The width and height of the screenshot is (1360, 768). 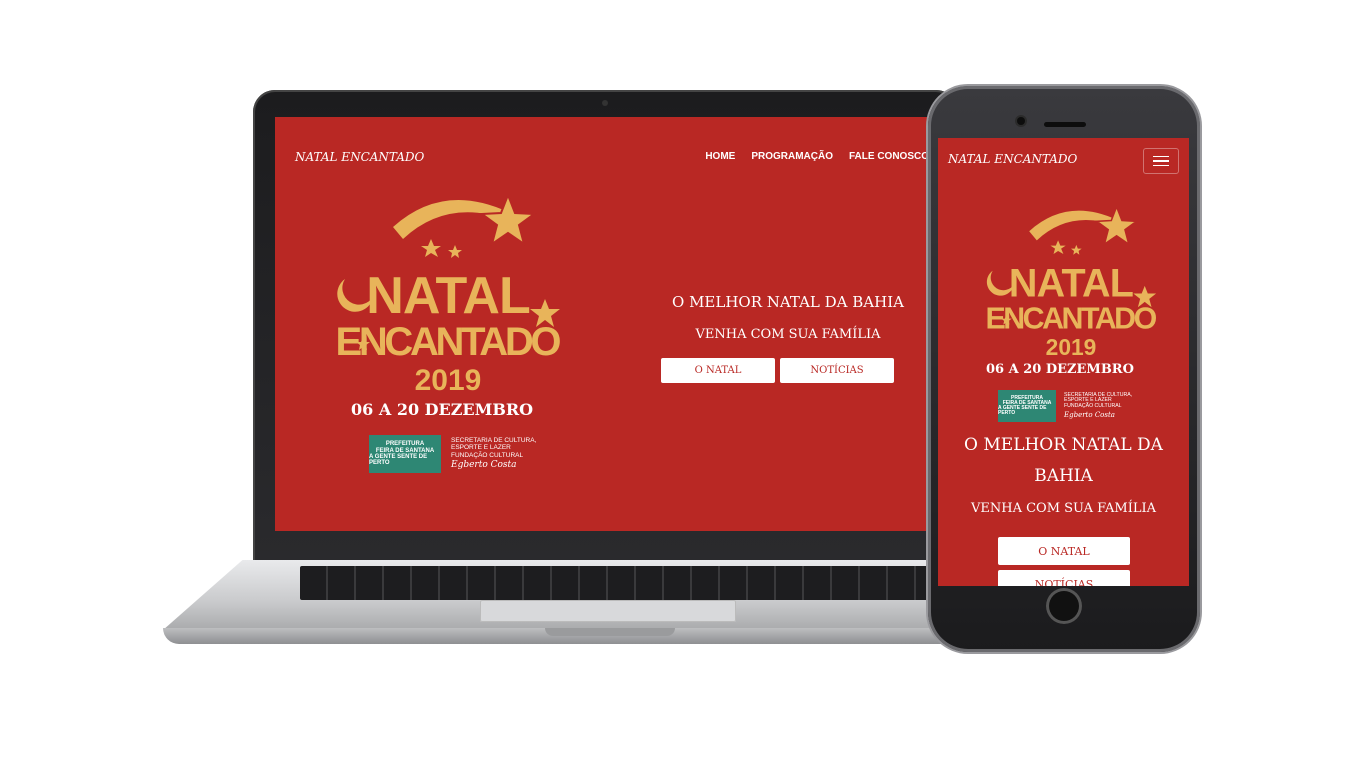 I want to click on mobile-navbar-brand: NATAL ENCANTADO, so click(x=1012, y=159).